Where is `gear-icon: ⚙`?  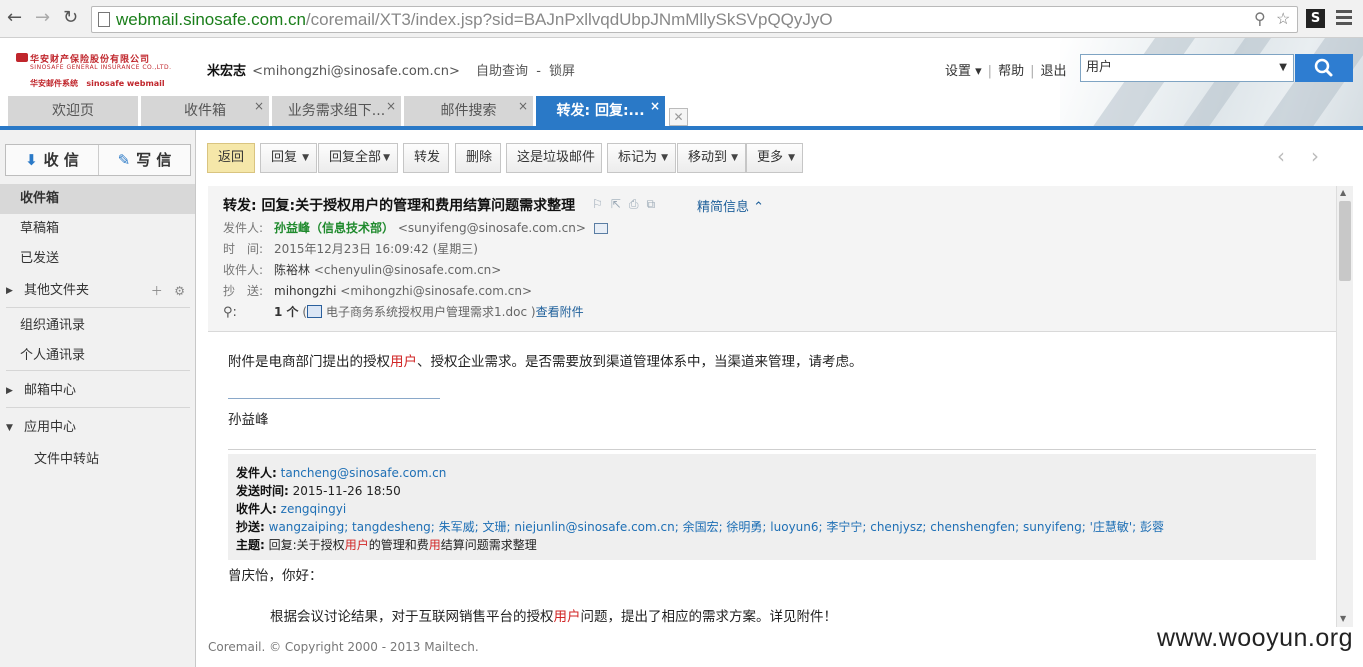
gear-icon: ⚙ is located at coordinates (179, 291).